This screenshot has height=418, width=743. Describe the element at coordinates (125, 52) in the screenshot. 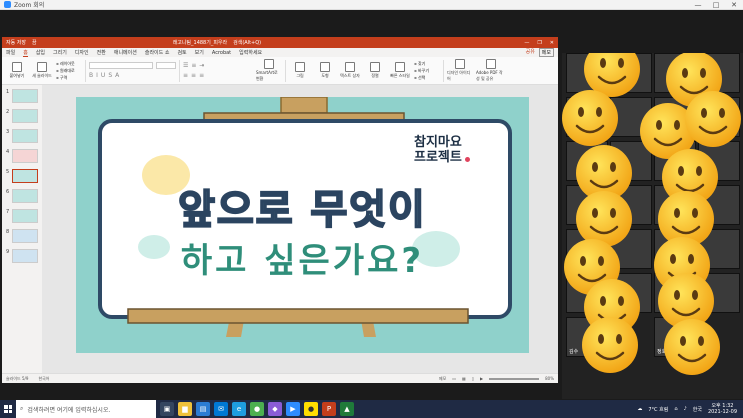

I see `tab-animations: 애니메이션` at that location.